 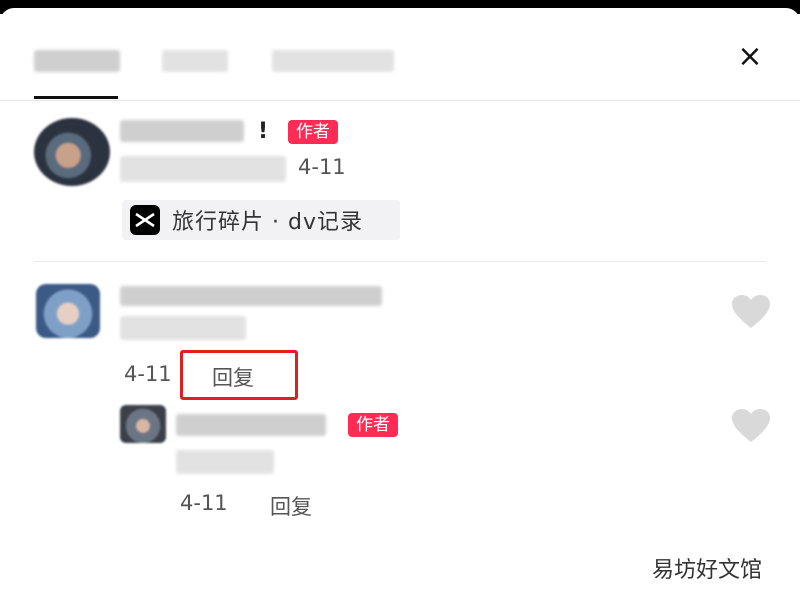 What do you see at coordinates (145, 220) in the screenshot?
I see `capcut-icon` at bounding box center [145, 220].